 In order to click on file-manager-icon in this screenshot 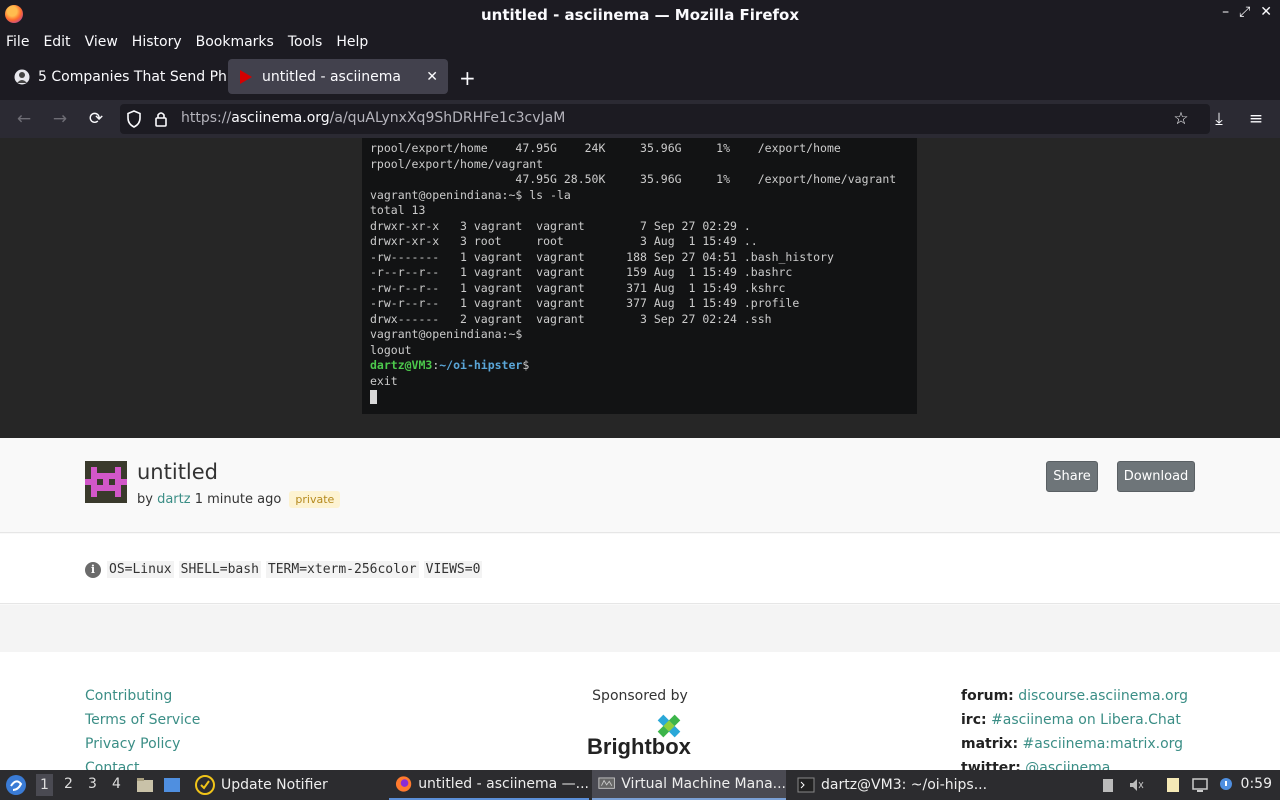, I will do `click(145, 787)`.